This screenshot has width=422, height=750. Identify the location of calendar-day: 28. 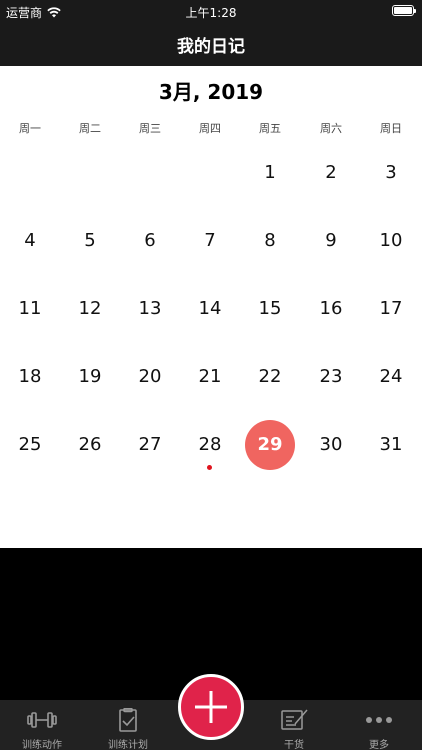
(210, 445).